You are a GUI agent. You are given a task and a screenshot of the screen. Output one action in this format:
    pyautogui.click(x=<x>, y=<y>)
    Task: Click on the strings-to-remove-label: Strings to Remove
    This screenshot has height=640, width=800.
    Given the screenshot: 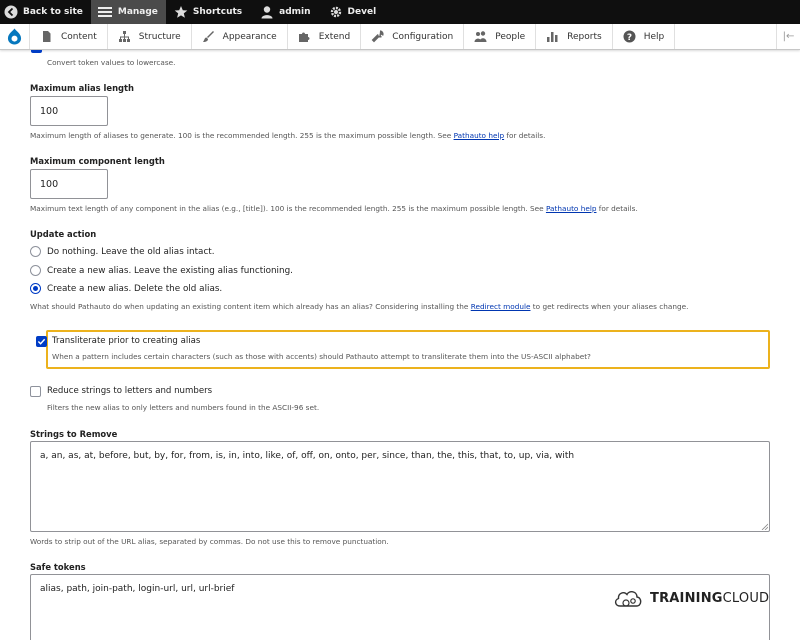 What is the action you would take?
    pyautogui.click(x=74, y=434)
    